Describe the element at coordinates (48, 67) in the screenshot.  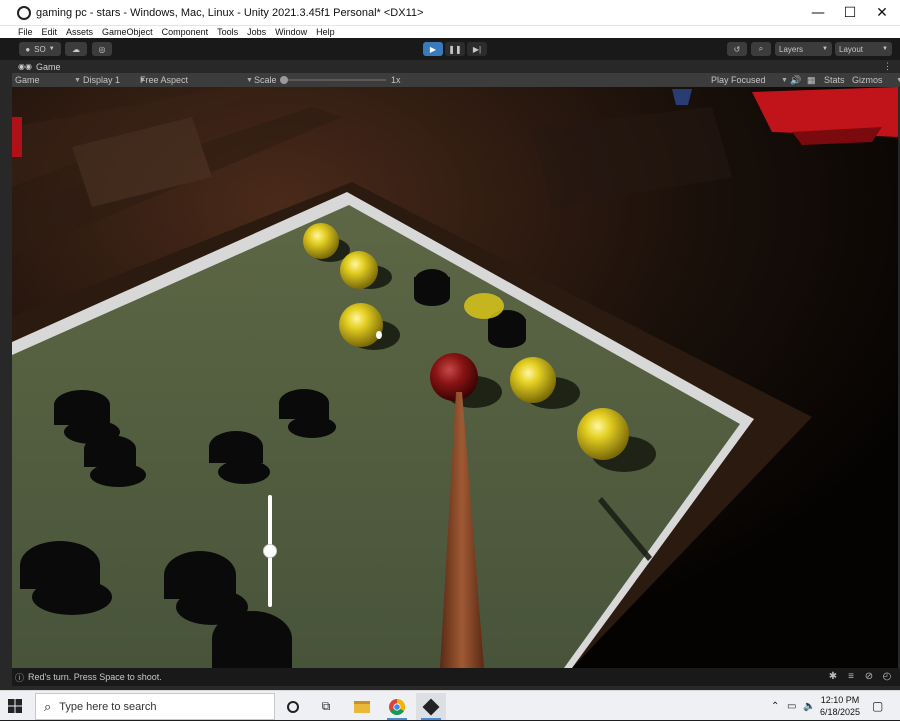
I see `tab-game: Game` at that location.